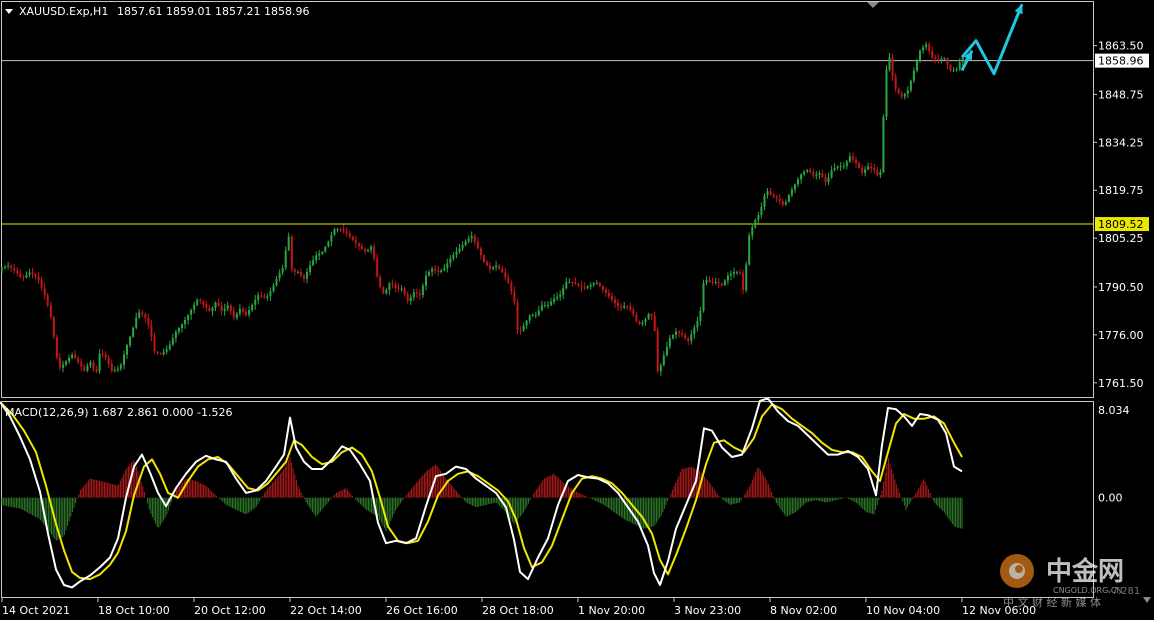  Describe the element at coordinates (1121, 190) in the screenshot. I see `y-tick-label: 1819.75` at that location.